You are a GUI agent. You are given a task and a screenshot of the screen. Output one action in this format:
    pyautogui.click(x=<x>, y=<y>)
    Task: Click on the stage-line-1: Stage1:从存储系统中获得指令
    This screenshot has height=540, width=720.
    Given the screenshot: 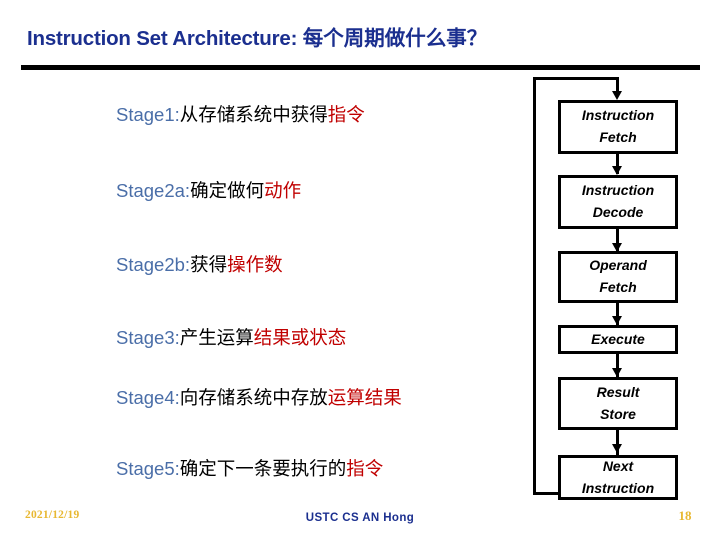 What is the action you would take?
    pyautogui.click(x=240, y=115)
    